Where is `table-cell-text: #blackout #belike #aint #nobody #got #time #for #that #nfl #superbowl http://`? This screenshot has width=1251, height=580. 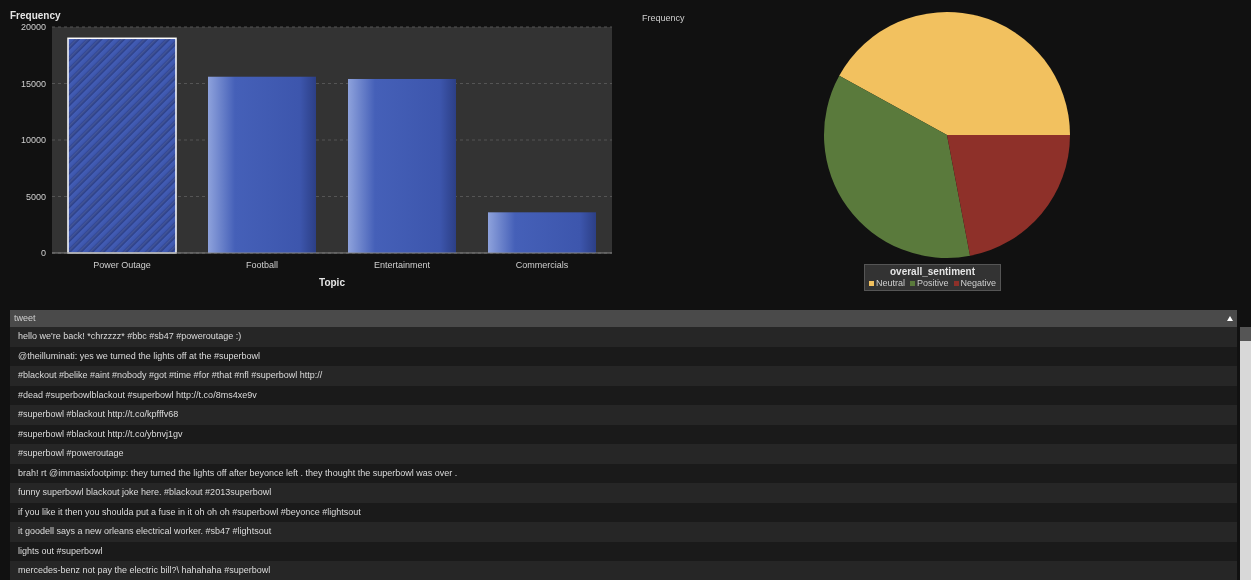
table-cell-text: #blackout #belike #aint #nobody #got #time #for #that #nfl #superbowl http:// is located at coordinates (170, 375).